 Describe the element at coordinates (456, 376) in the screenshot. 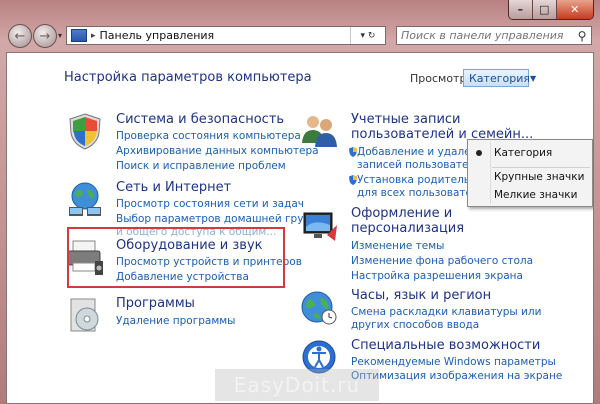

I see `category-link: Оптимизация изображения на экране` at that location.